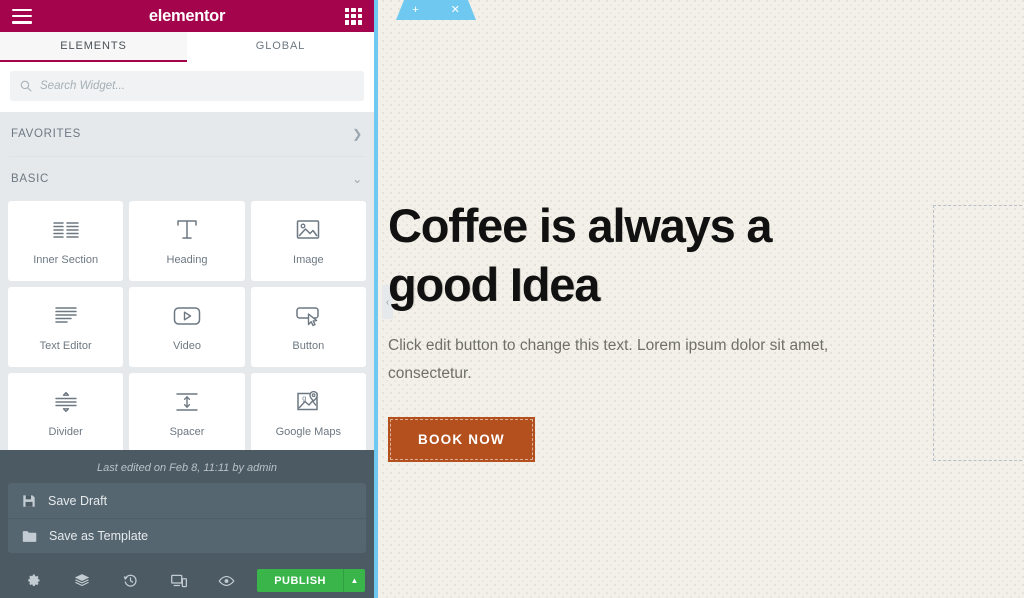 The image size is (1024, 598). Describe the element at coordinates (580, 225) in the screenshot. I see `heading-line-1: Coffee is always a` at that location.